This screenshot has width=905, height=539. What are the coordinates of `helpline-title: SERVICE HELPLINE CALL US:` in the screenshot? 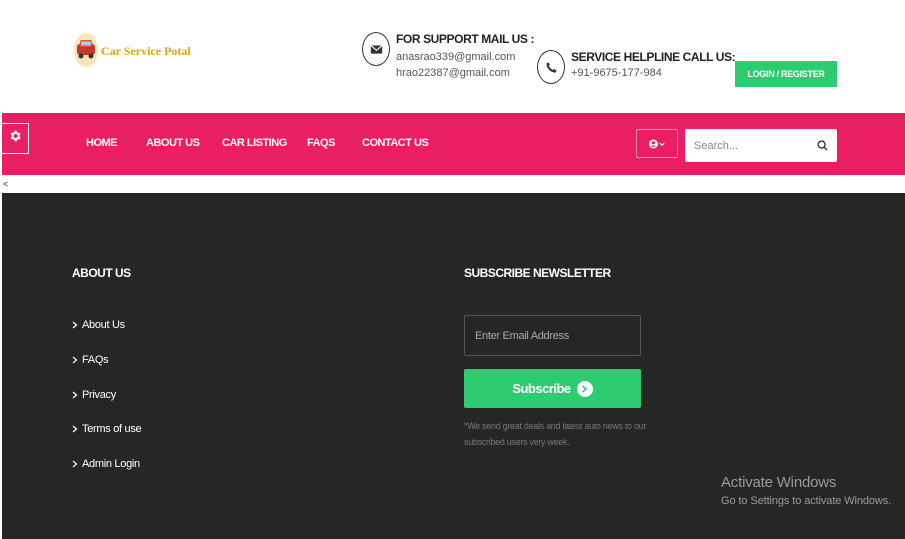 It's located at (653, 57).